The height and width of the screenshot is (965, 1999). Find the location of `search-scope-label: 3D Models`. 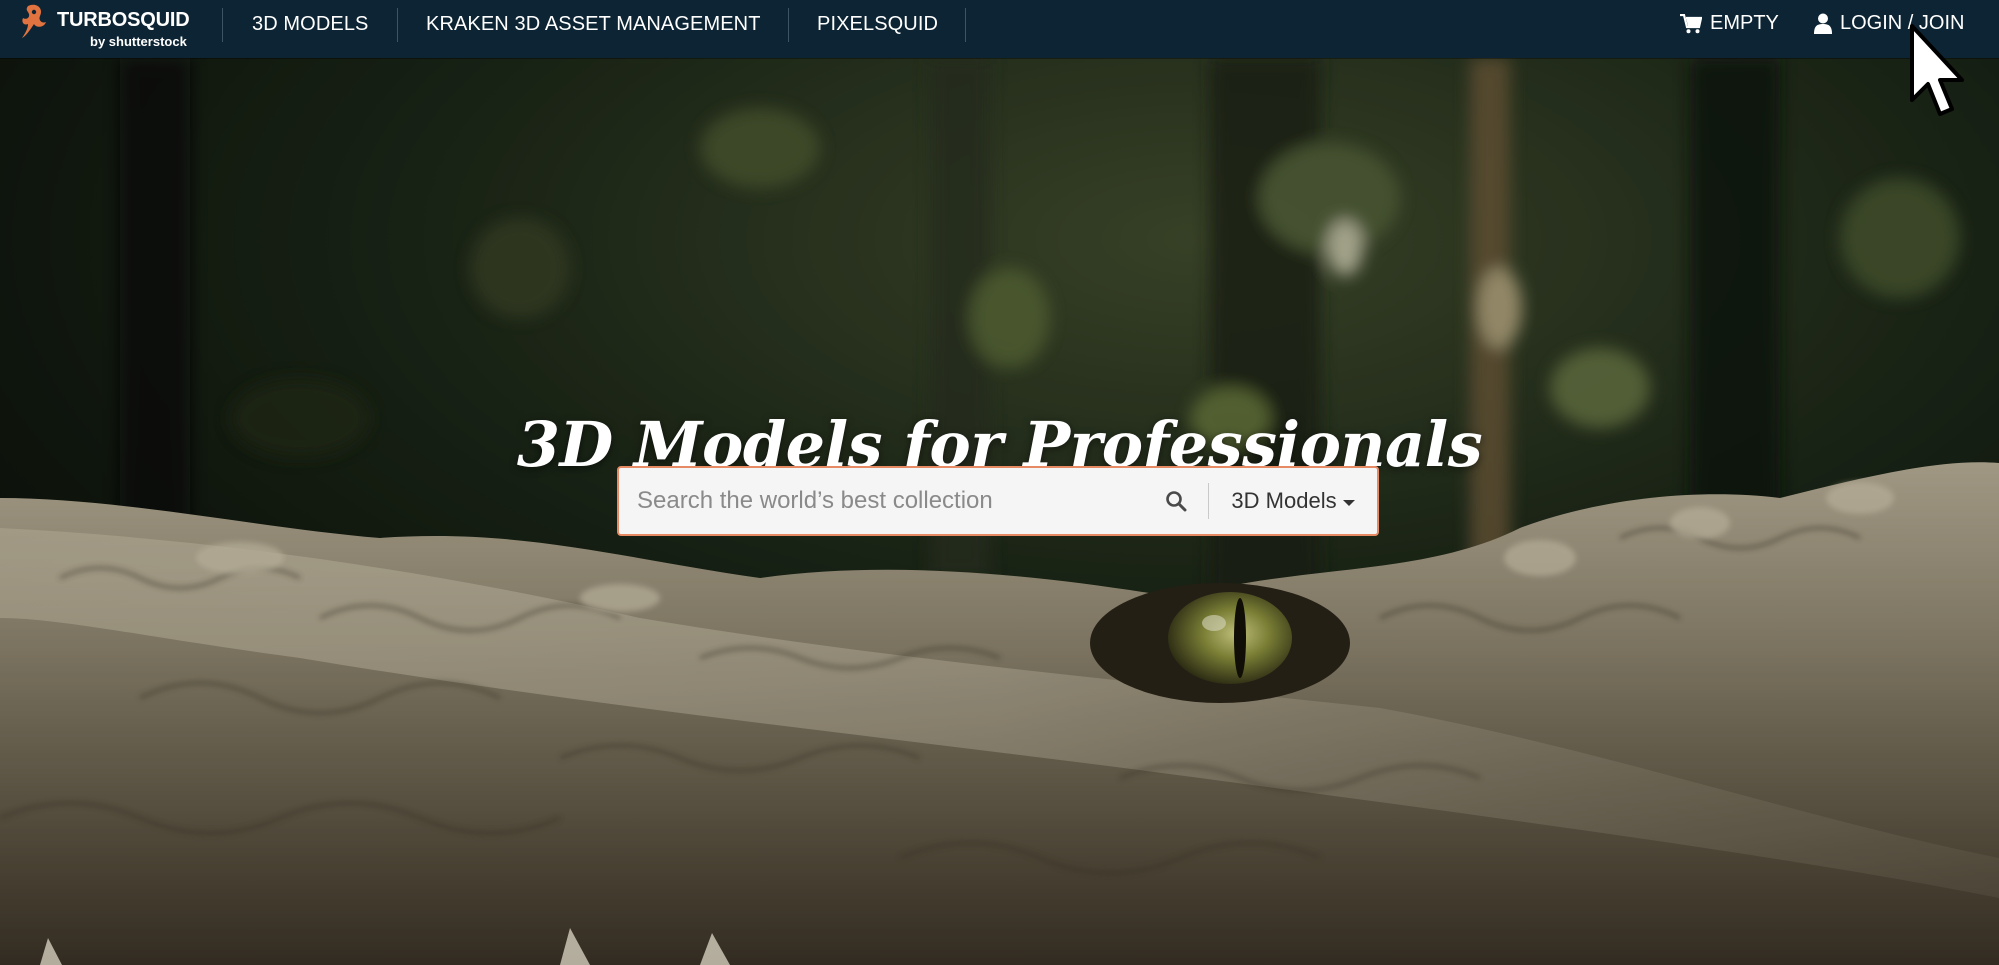

search-scope-label: 3D Models is located at coordinates (1284, 500).